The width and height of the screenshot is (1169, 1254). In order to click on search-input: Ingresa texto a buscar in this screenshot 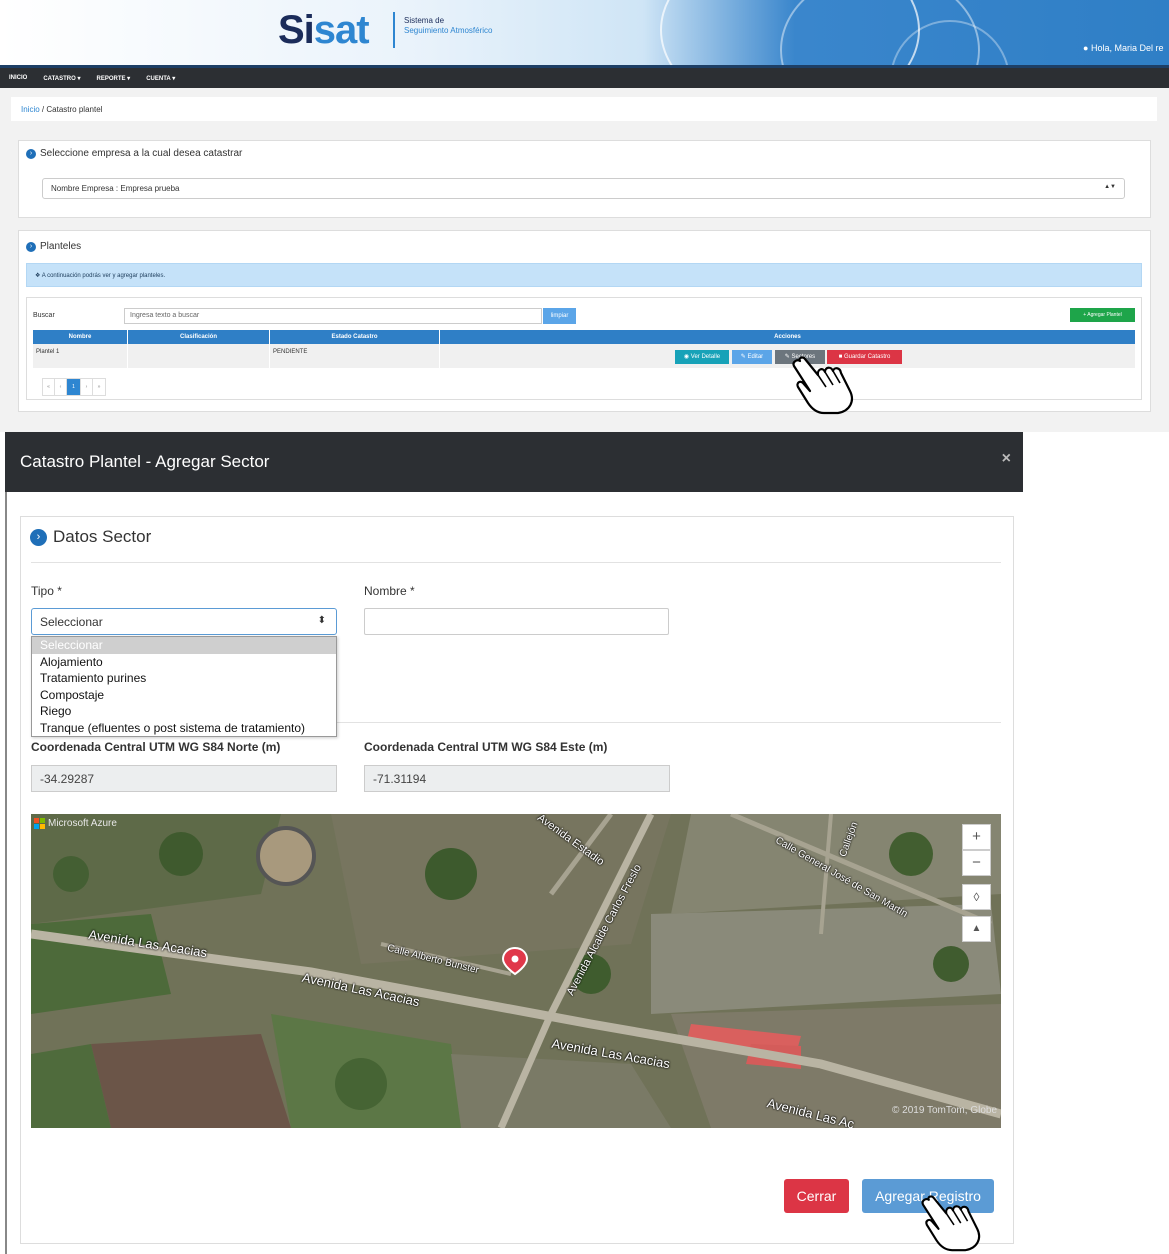, I will do `click(333, 316)`.